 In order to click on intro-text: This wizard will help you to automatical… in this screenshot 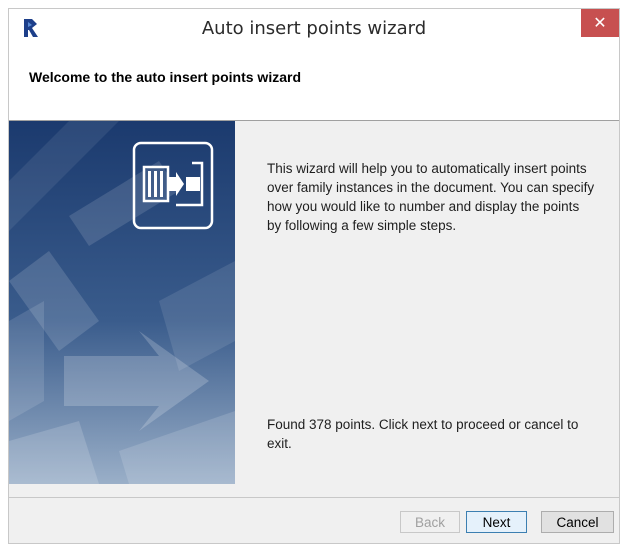, I will do `click(431, 197)`.